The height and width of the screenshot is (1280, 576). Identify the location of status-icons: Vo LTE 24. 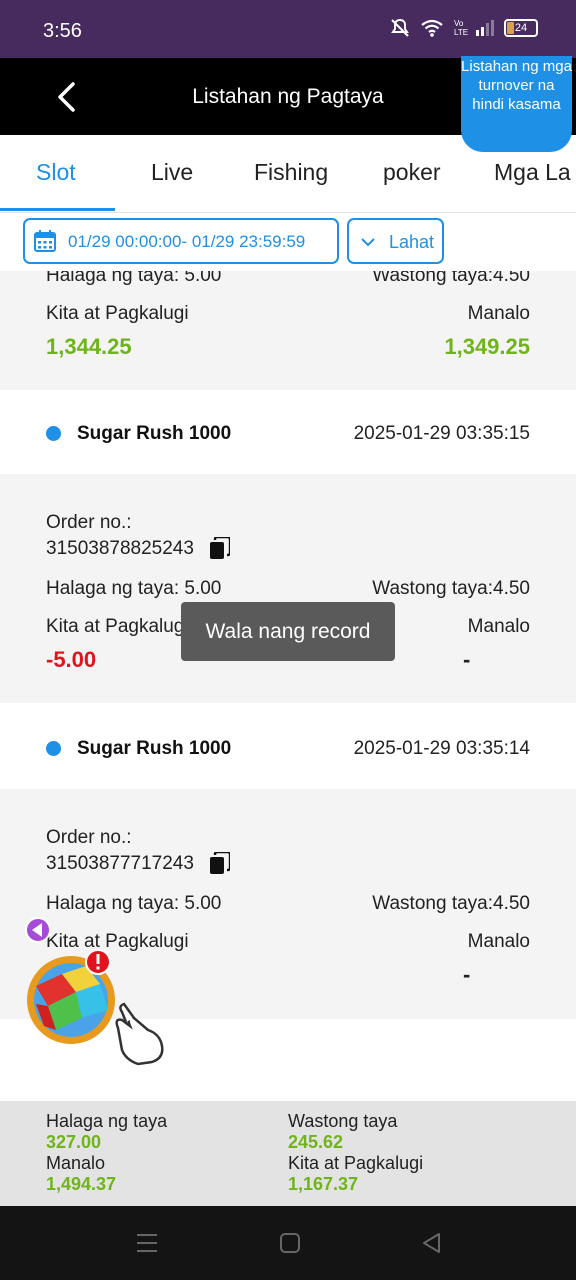
(464, 28).